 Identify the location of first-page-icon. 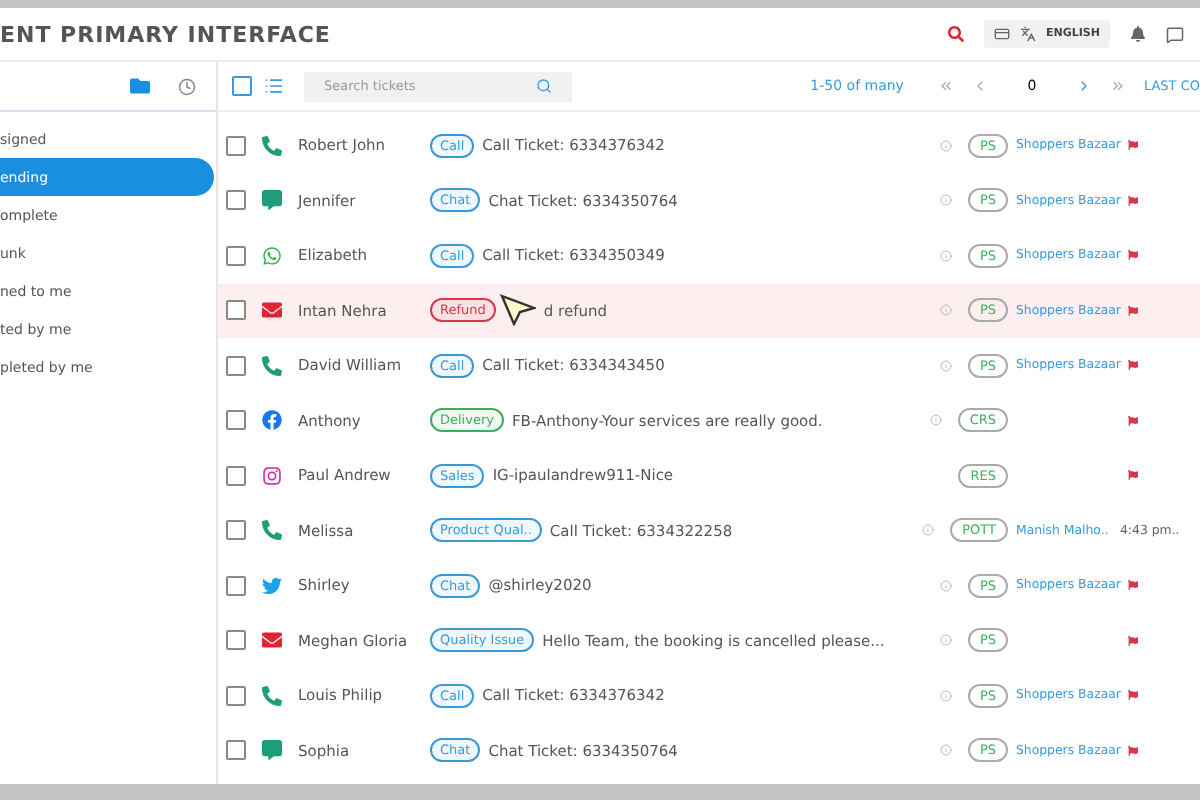
(945, 86).